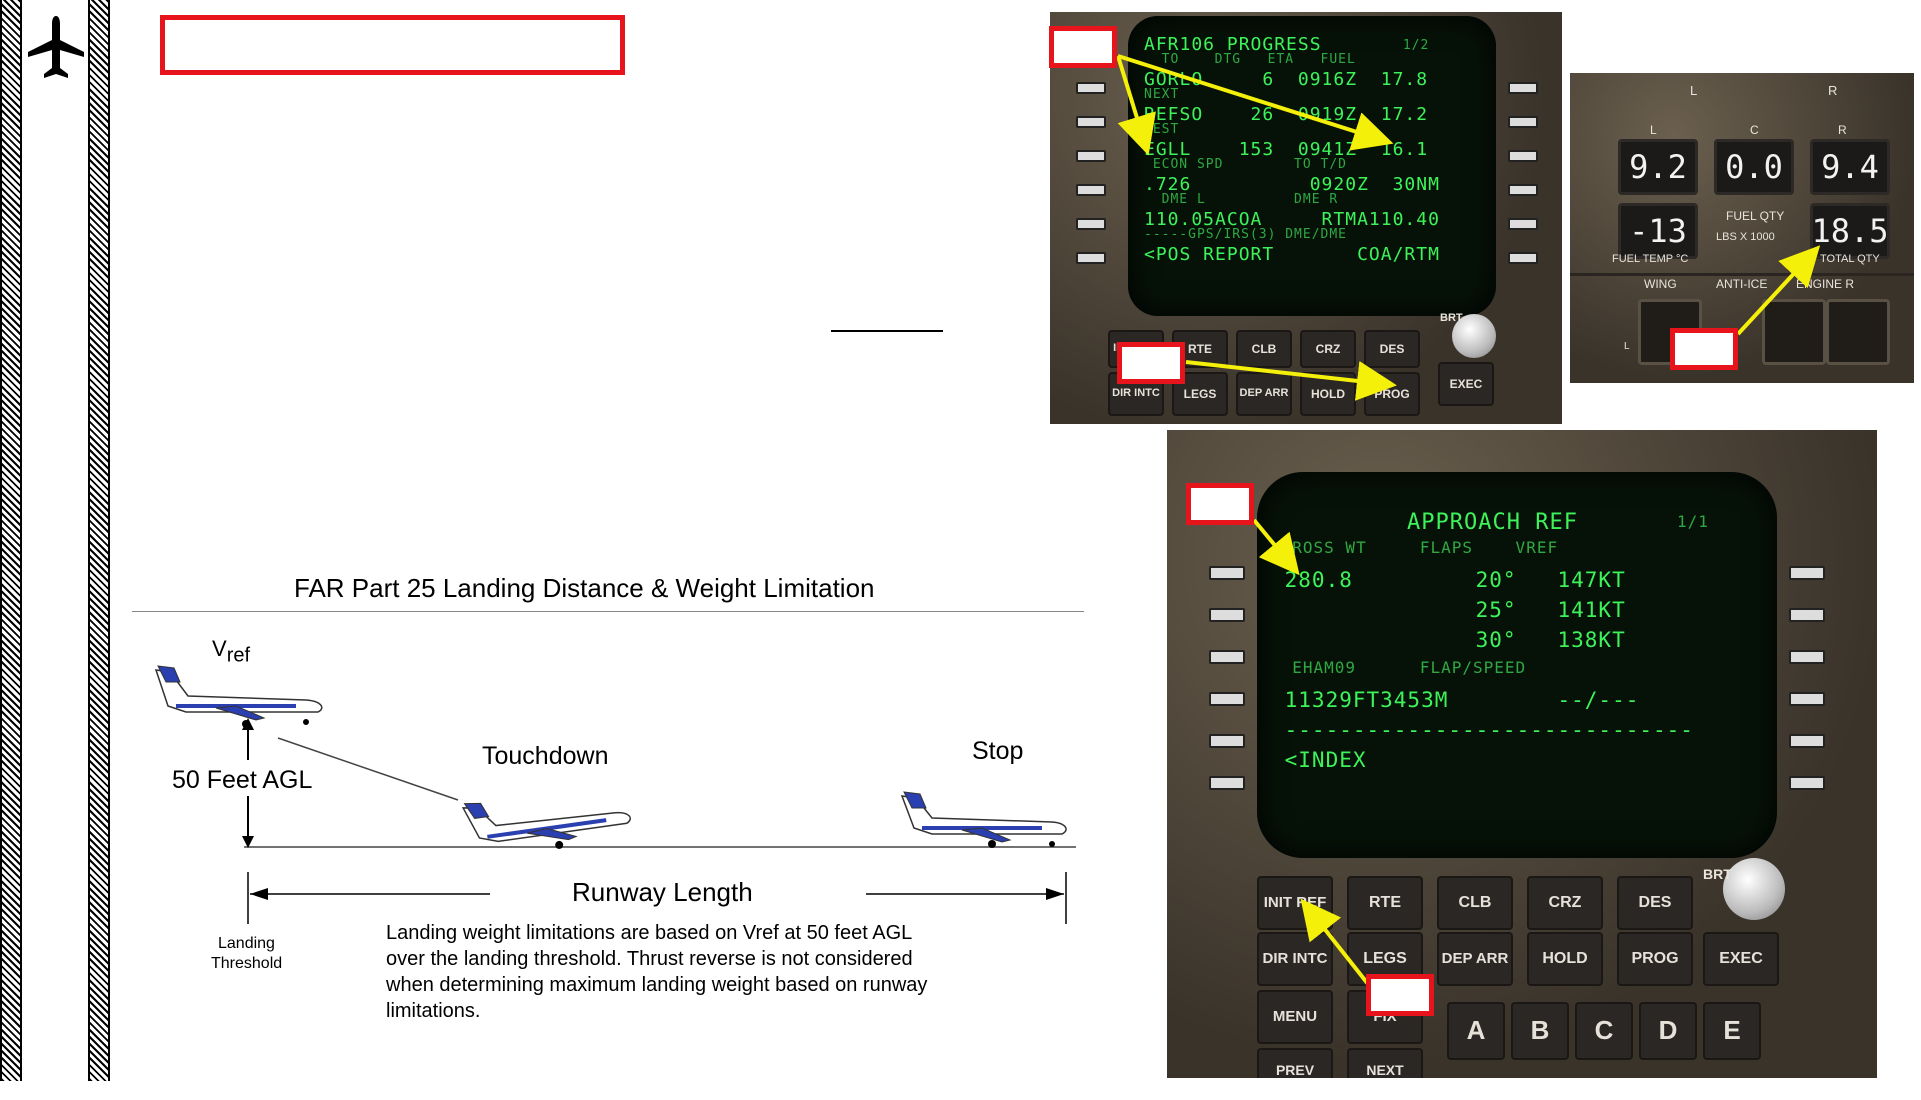 This screenshot has height=1100, width=1921. Describe the element at coordinates (247, 963) in the screenshot. I see `landing-threshold-label-2: Threshold` at that location.